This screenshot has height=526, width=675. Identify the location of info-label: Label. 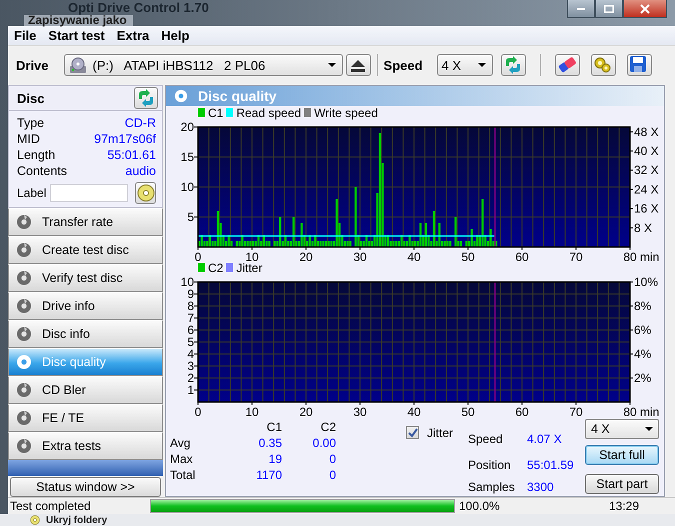
(31, 193).